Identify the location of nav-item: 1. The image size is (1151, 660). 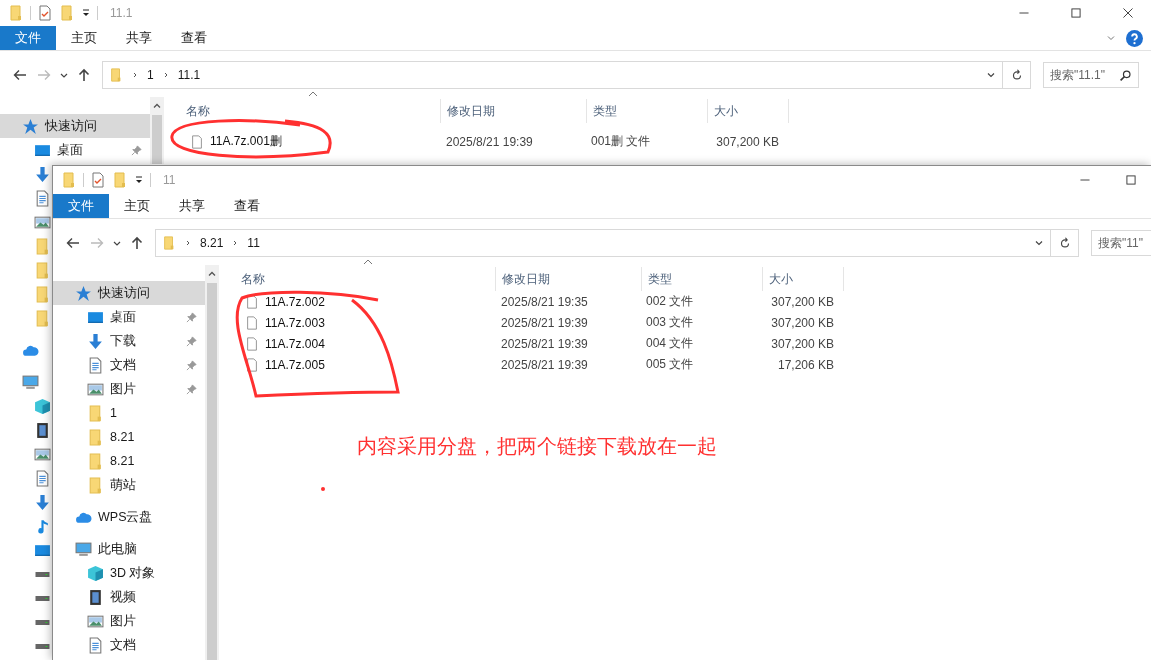
(129, 413).